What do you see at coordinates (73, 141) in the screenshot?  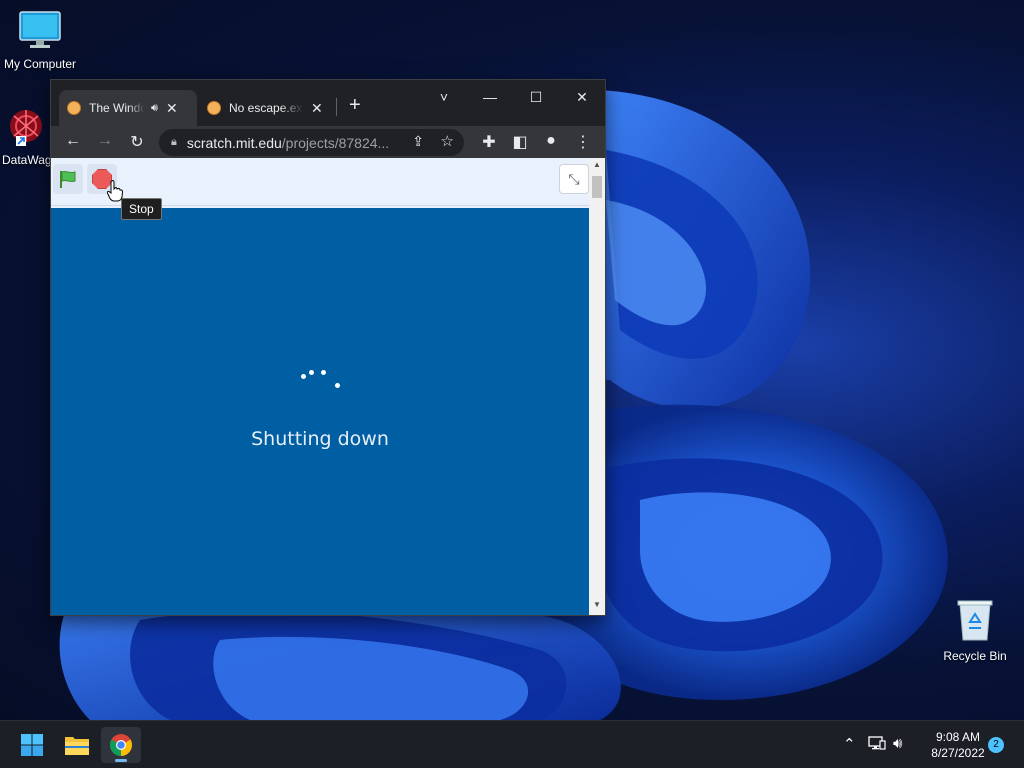 I see `back-arrow-icon: ←` at bounding box center [73, 141].